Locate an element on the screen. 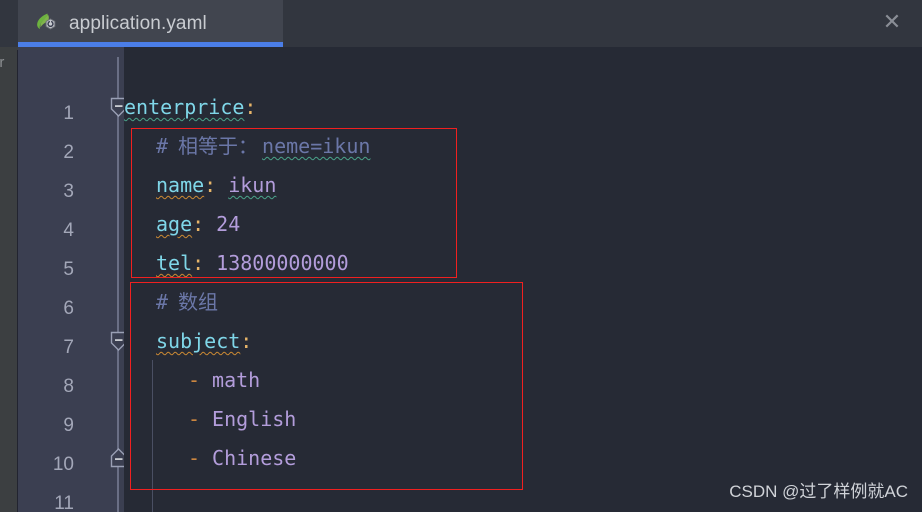 Image resolution: width=922 pixels, height=512 pixels. tool-strip-label: ir is located at coordinates (2, 62).